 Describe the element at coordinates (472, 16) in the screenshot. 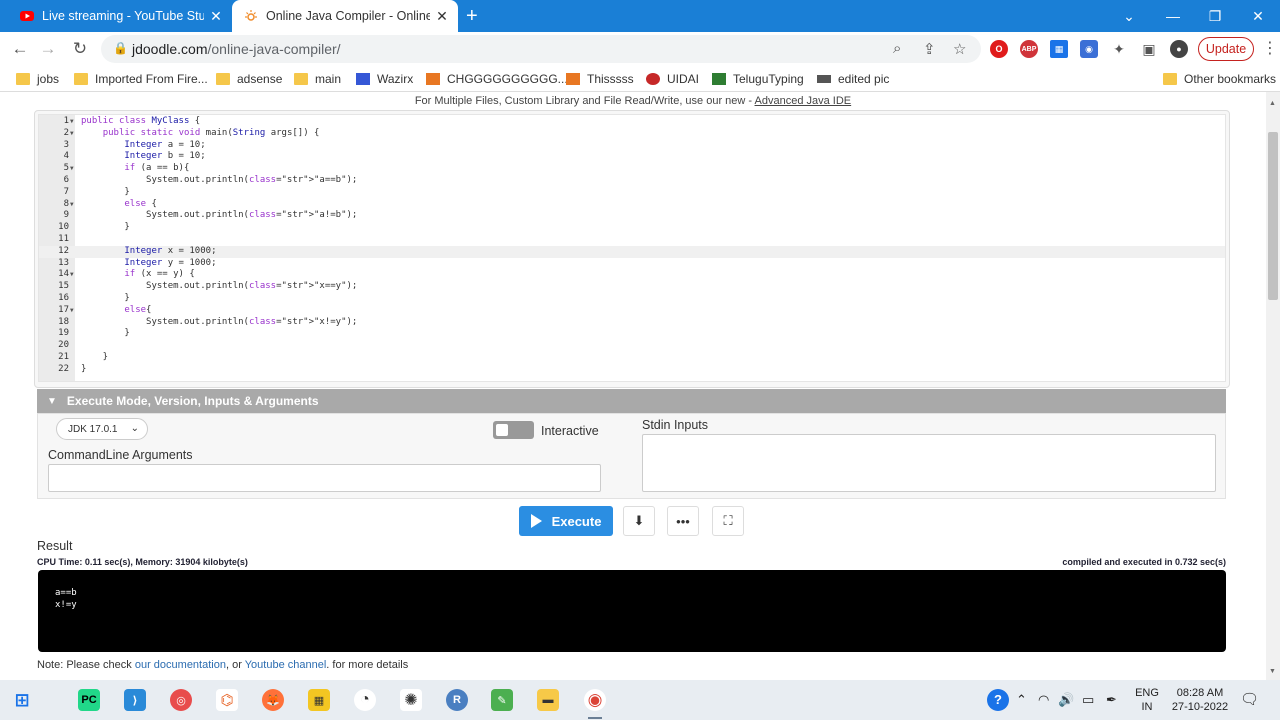

I see `new-tab-icon: +` at that location.